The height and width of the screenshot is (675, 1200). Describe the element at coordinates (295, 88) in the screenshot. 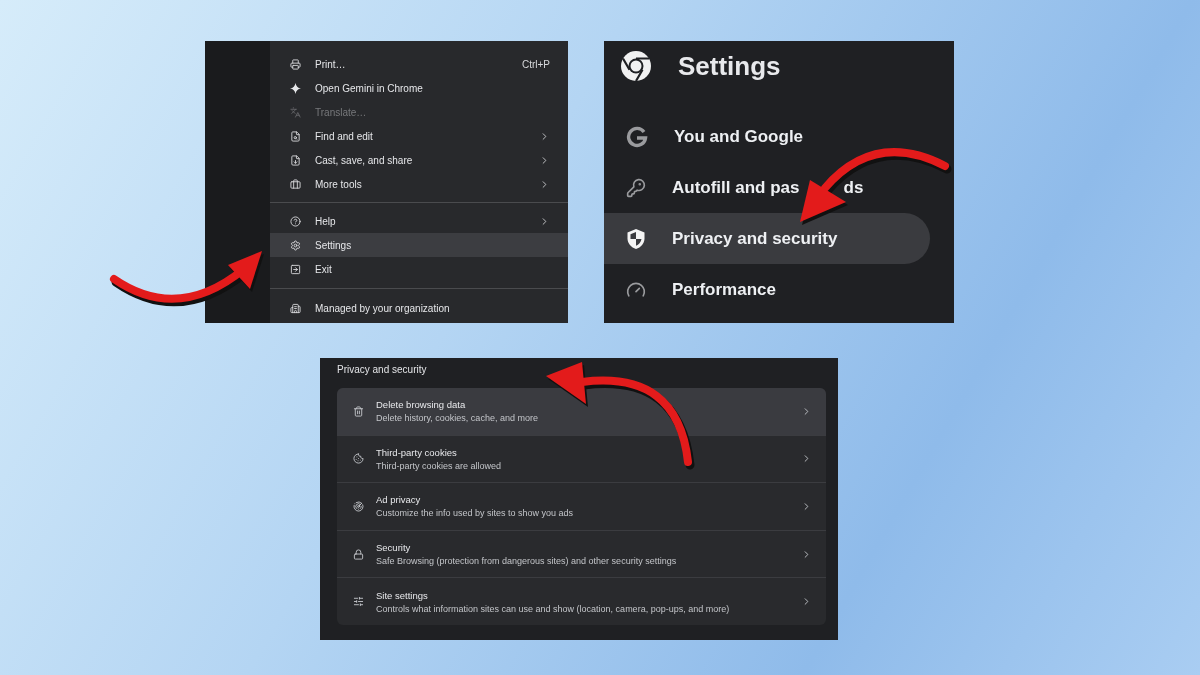

I see `sparkle-icon` at that location.